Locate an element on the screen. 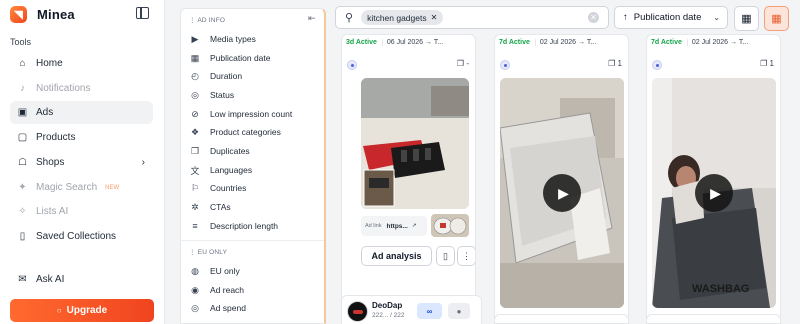 Image resolution: width=800 pixels, height=324 pixels. ad-analysis-button: Ad analysis is located at coordinates (396, 256).